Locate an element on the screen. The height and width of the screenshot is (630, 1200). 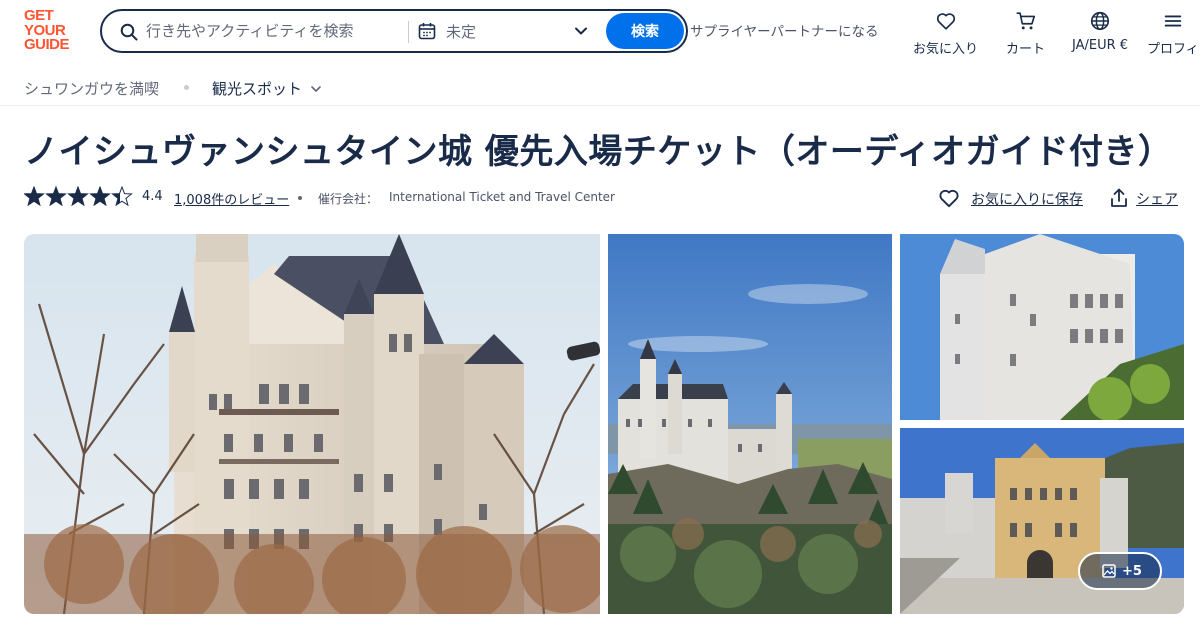
subnav-attractions-dropdown: 観光スポット is located at coordinates (257, 88).